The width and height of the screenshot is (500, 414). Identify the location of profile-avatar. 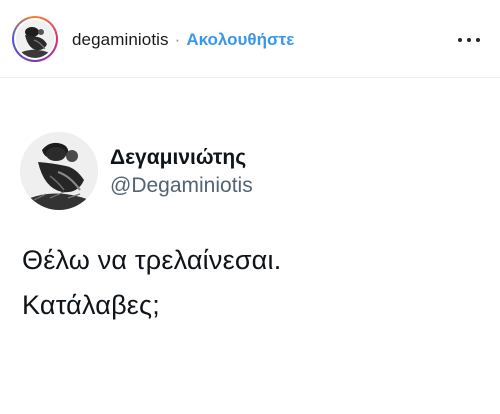
(35, 39).